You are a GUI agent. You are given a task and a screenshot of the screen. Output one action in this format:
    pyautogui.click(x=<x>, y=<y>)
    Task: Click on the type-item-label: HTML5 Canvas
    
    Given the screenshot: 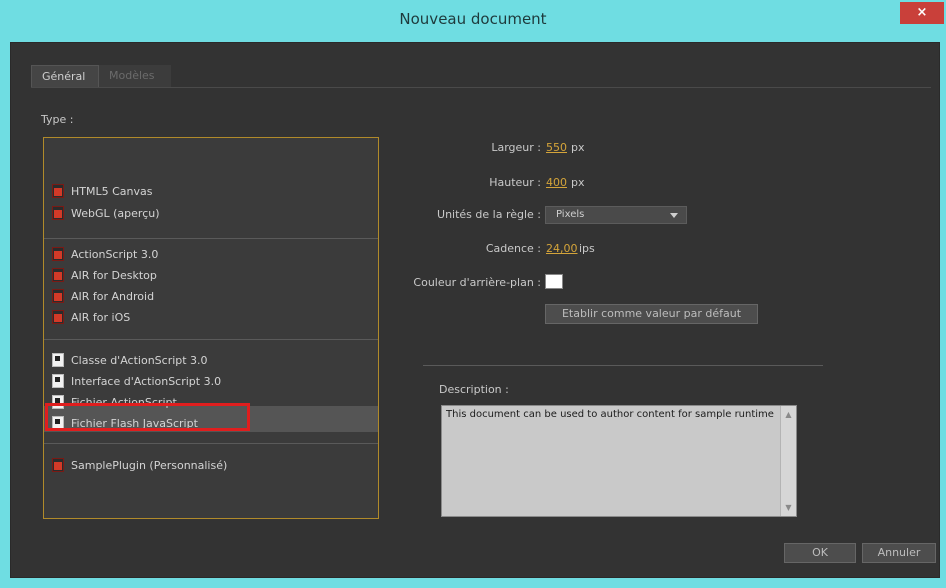 What is the action you would take?
    pyautogui.click(x=112, y=191)
    